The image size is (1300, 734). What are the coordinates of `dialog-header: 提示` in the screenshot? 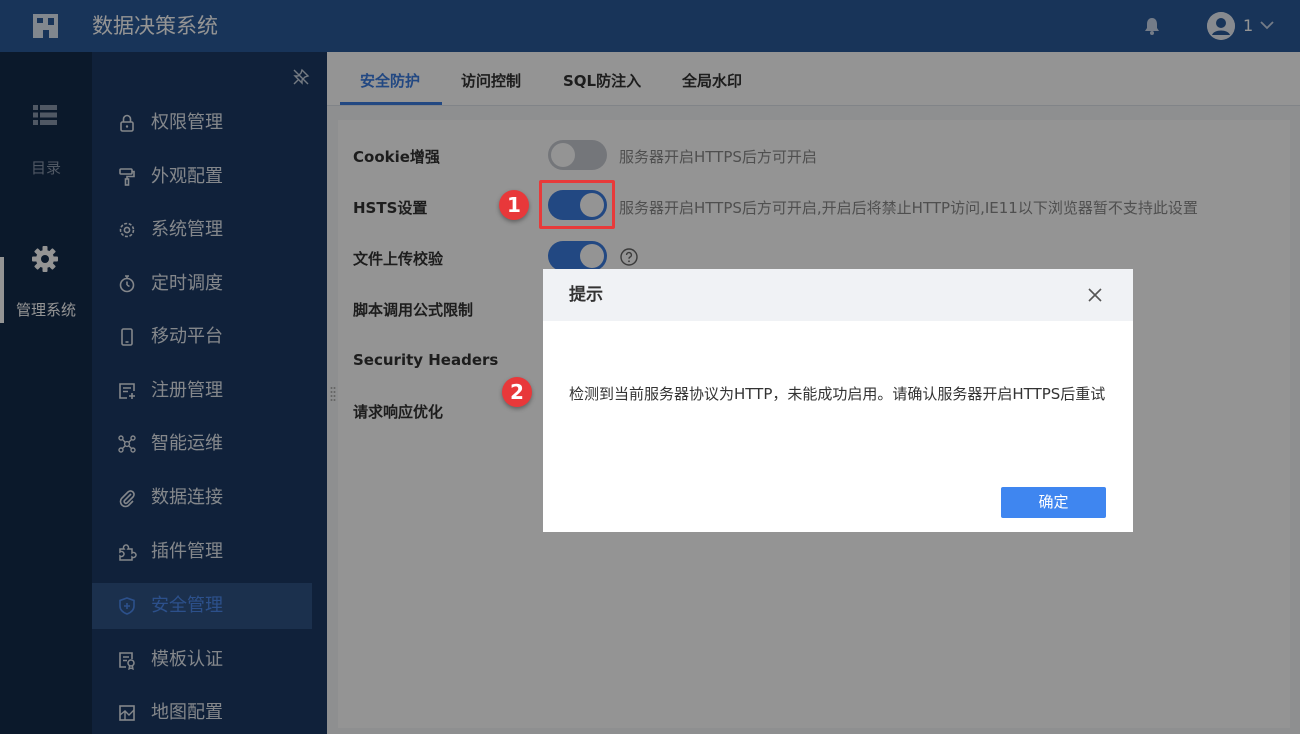 It's located at (838, 295).